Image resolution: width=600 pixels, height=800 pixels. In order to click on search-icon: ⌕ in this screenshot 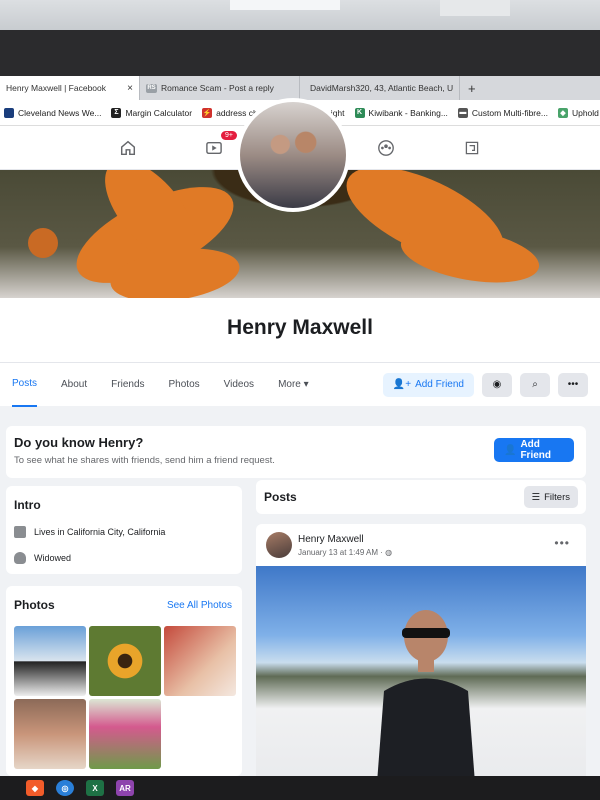, I will do `click(535, 384)`.